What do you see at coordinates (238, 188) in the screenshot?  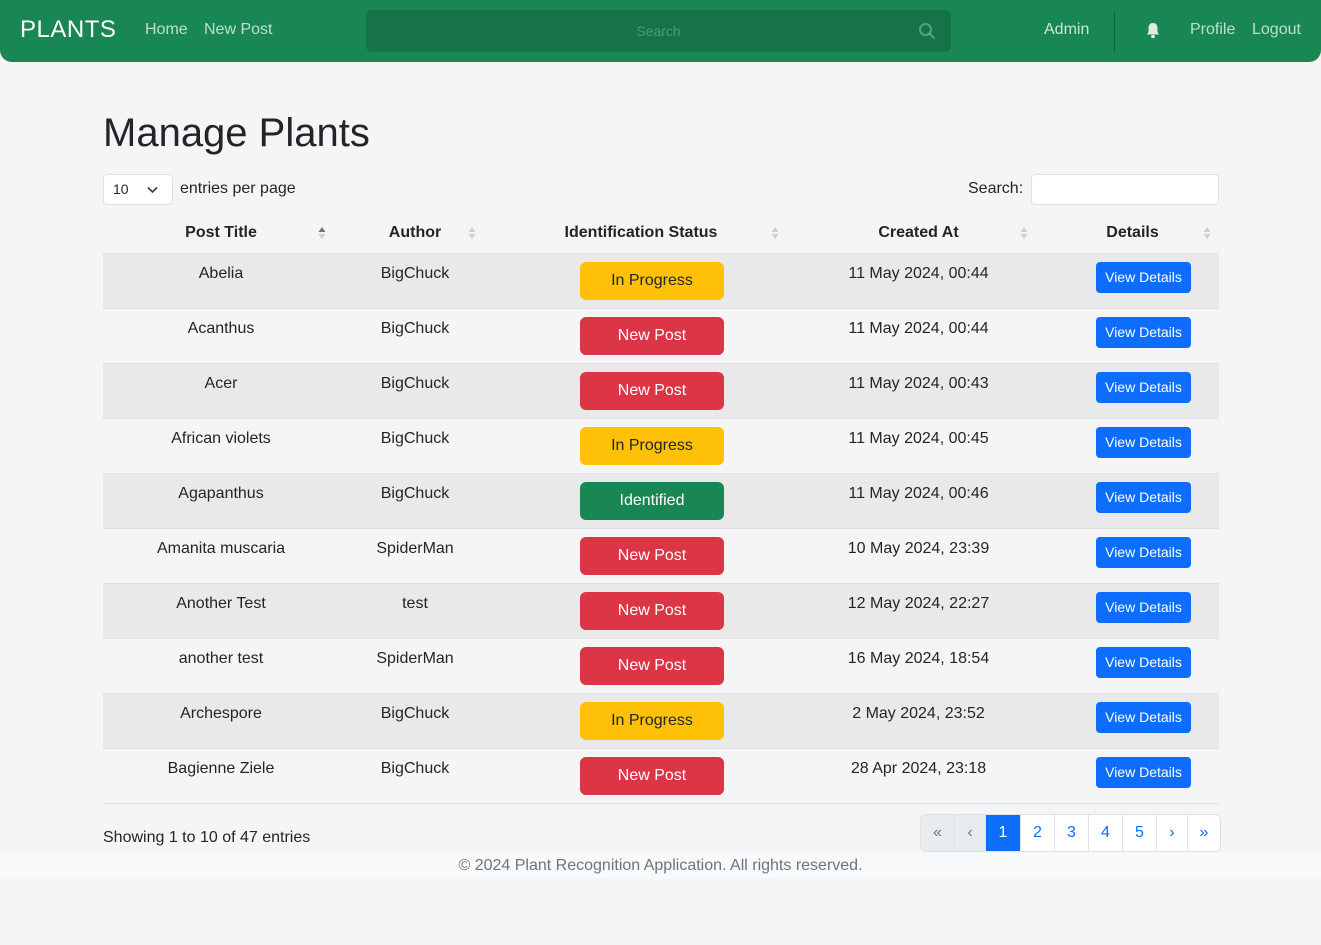 I see `entries-per-page-label: entries per page` at bounding box center [238, 188].